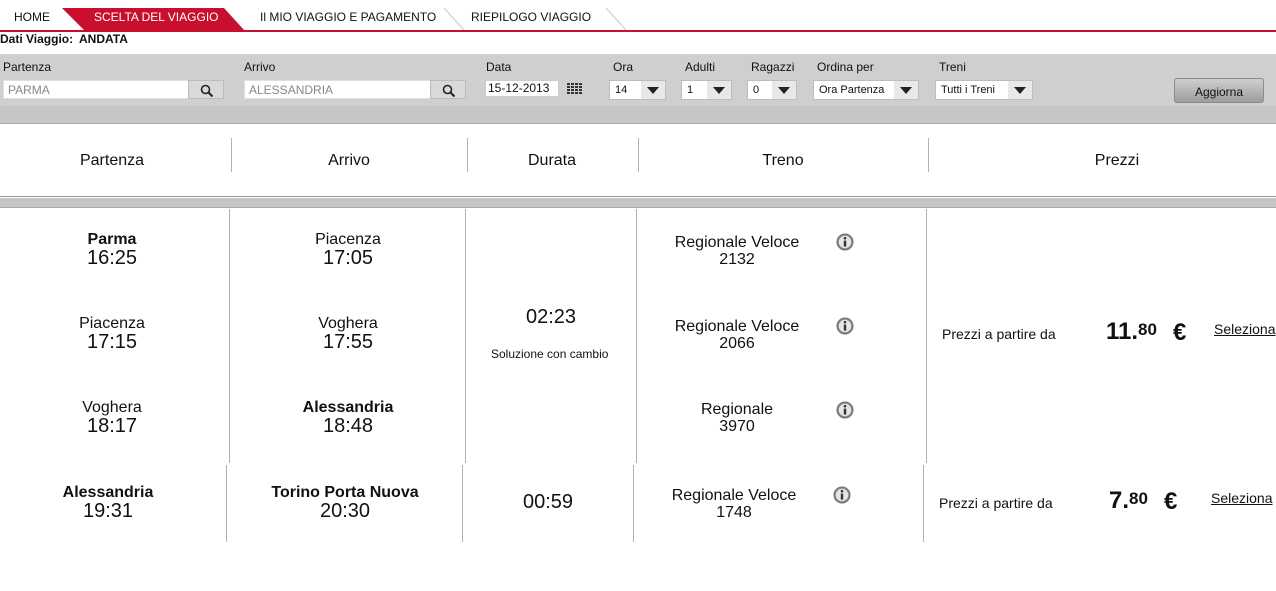 The height and width of the screenshot is (591, 1276). What do you see at coordinates (690, 90) in the screenshot?
I see `adulti-value: 1` at bounding box center [690, 90].